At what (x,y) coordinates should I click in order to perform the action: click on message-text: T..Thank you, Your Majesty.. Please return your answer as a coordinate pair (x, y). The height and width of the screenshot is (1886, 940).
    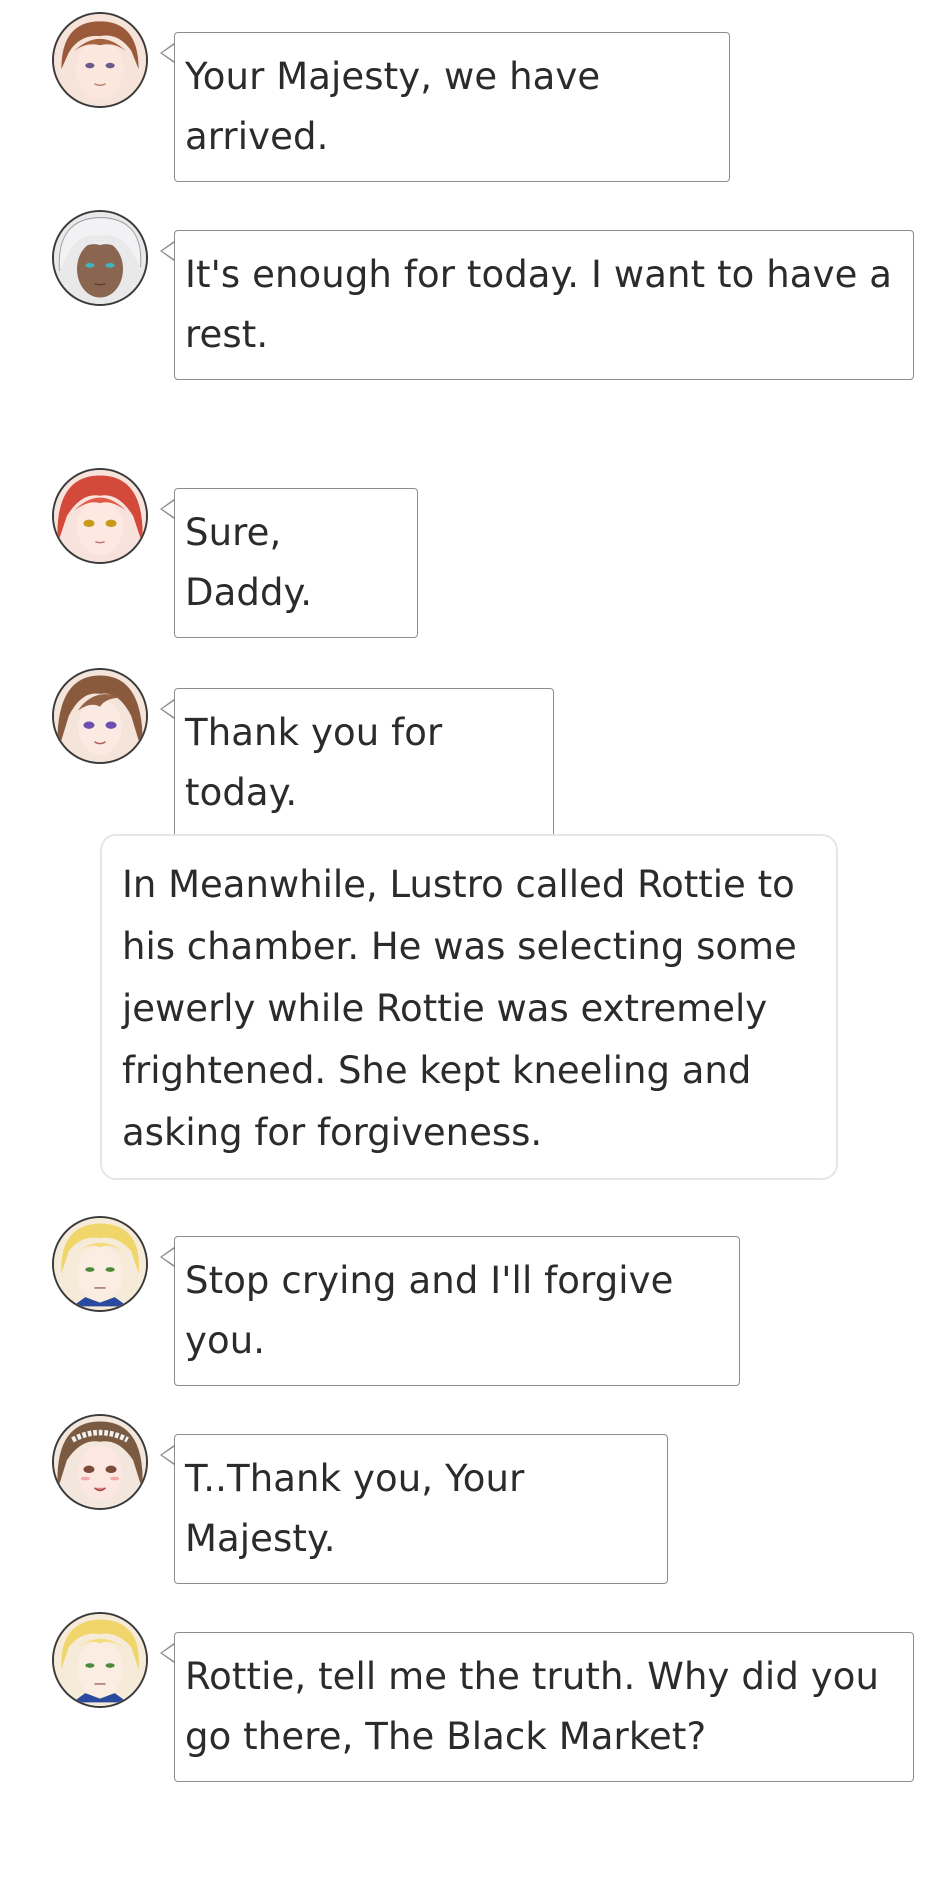
    Looking at the image, I should click on (355, 1508).